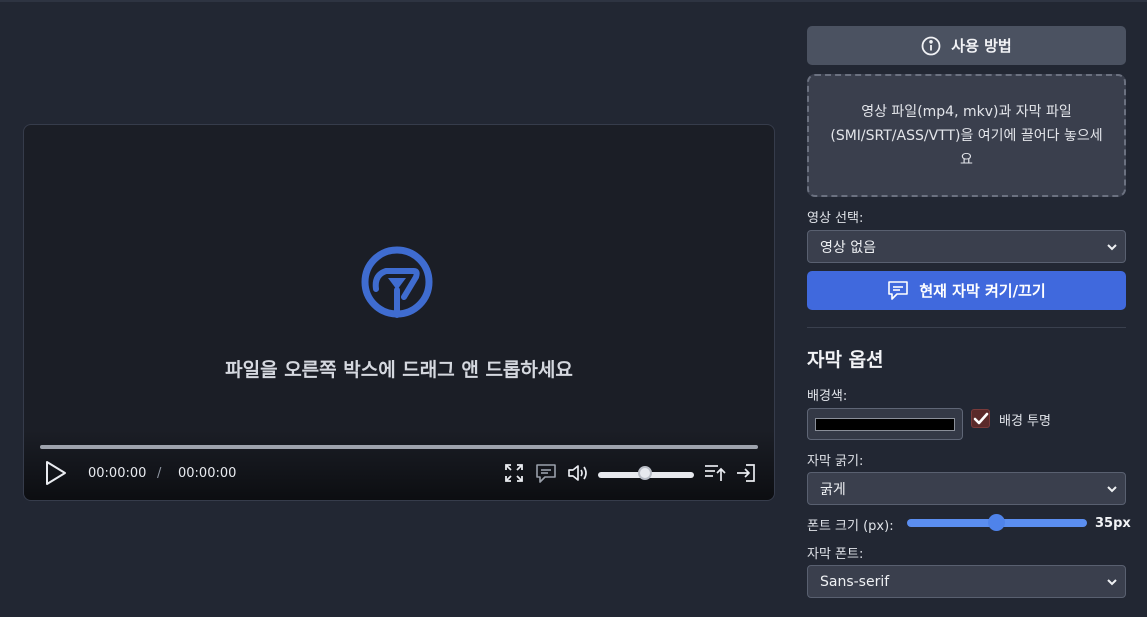 The image size is (1147, 617). I want to click on drop-instruction: 파일을 오른쪽 박스에 드래그 앤 드롭하세요, so click(399, 370).